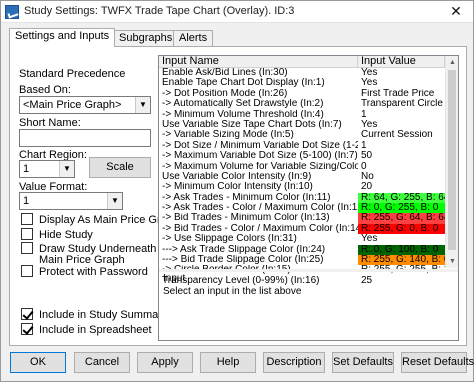 This screenshot has height=382, width=474. Describe the element at coordinates (102, 362) in the screenshot. I see `cancel-button: Cancel` at that location.